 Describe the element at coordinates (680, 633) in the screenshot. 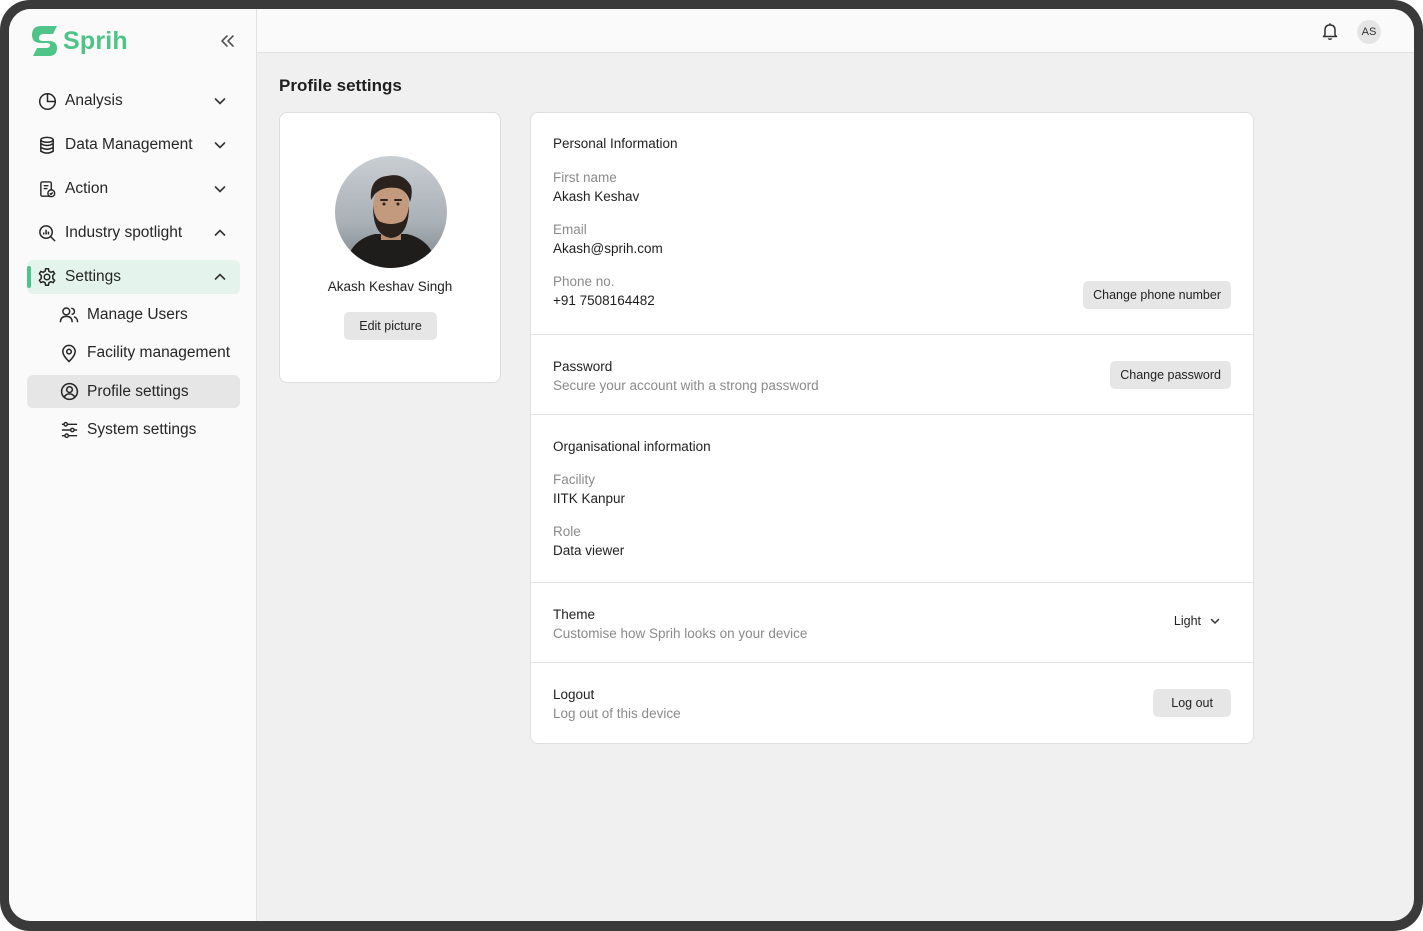

I see `section-description: Customise how Sprih looks on your device` at that location.